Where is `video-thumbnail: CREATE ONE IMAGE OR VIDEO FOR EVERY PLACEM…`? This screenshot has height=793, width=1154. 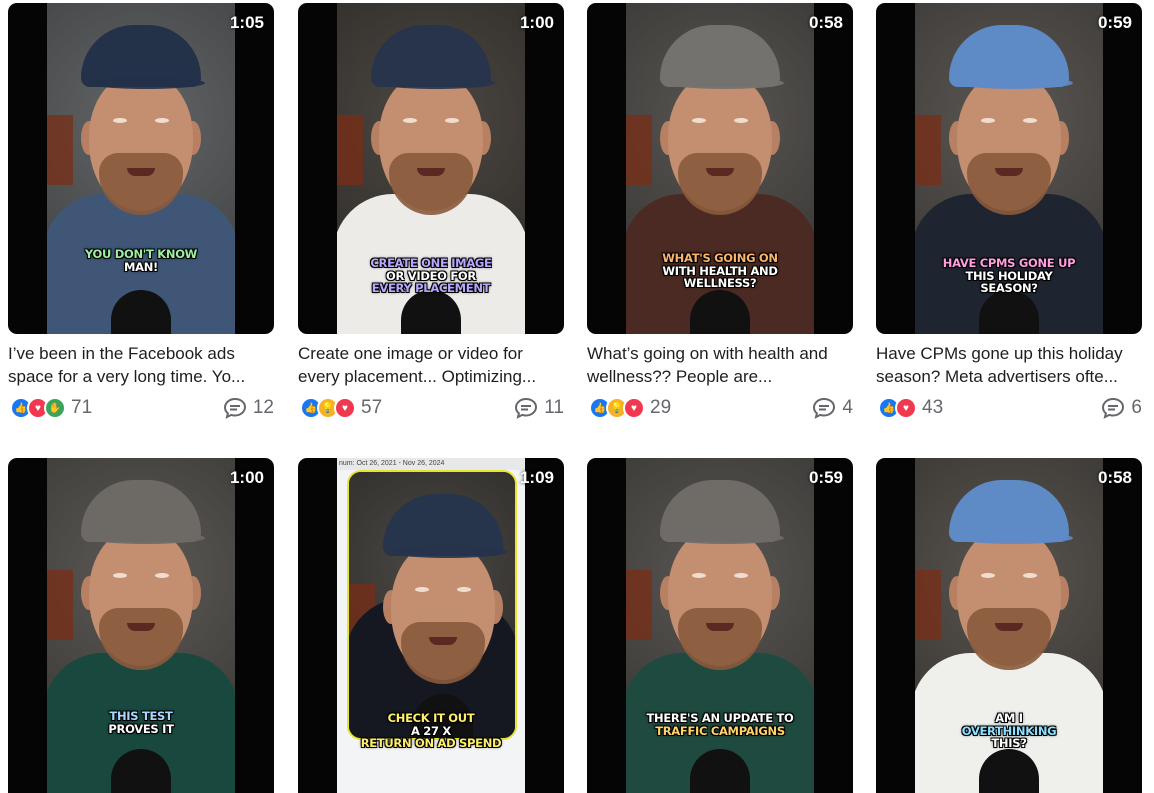
video-thumbnail: CREATE ONE IMAGE OR VIDEO FOR EVERY PLACEM… is located at coordinates (431, 168).